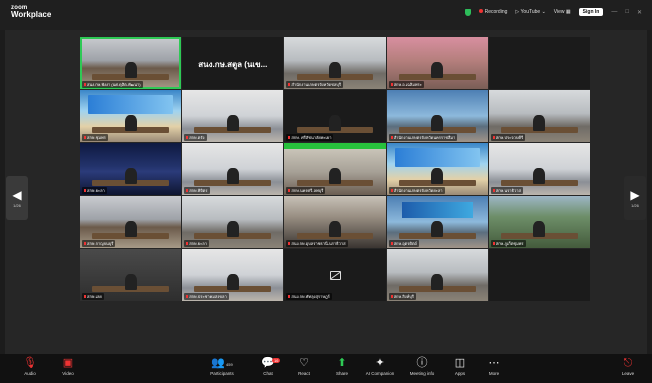 This screenshot has height=383, width=652. I want to click on participant-name-tag: สกษ.ชุมพร, so click(95, 137).